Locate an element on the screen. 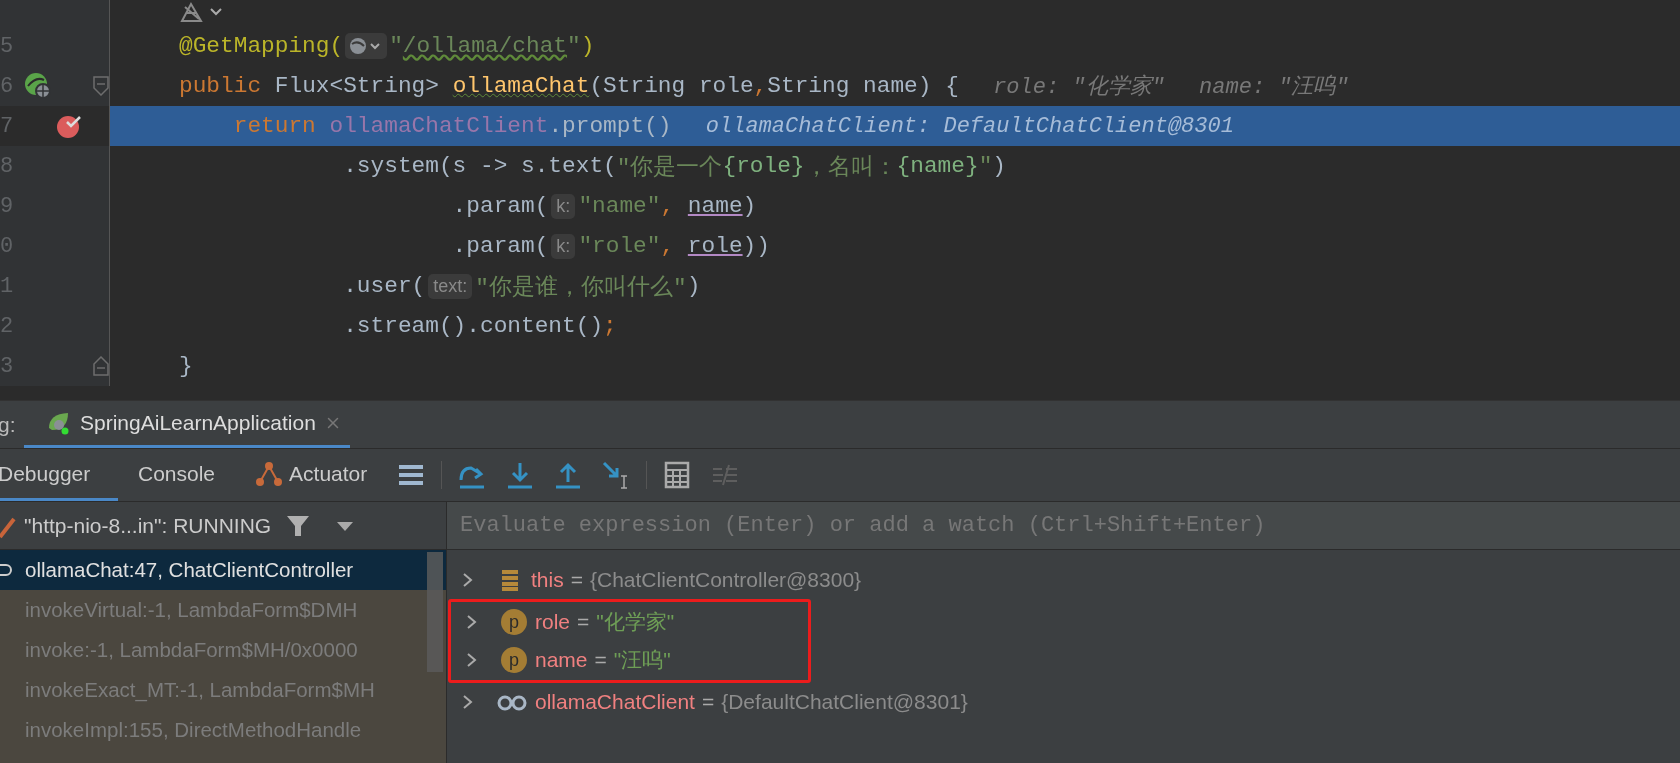 Image resolution: width=1680 pixels, height=763 pixels. code-token: } is located at coordinates (186, 366).